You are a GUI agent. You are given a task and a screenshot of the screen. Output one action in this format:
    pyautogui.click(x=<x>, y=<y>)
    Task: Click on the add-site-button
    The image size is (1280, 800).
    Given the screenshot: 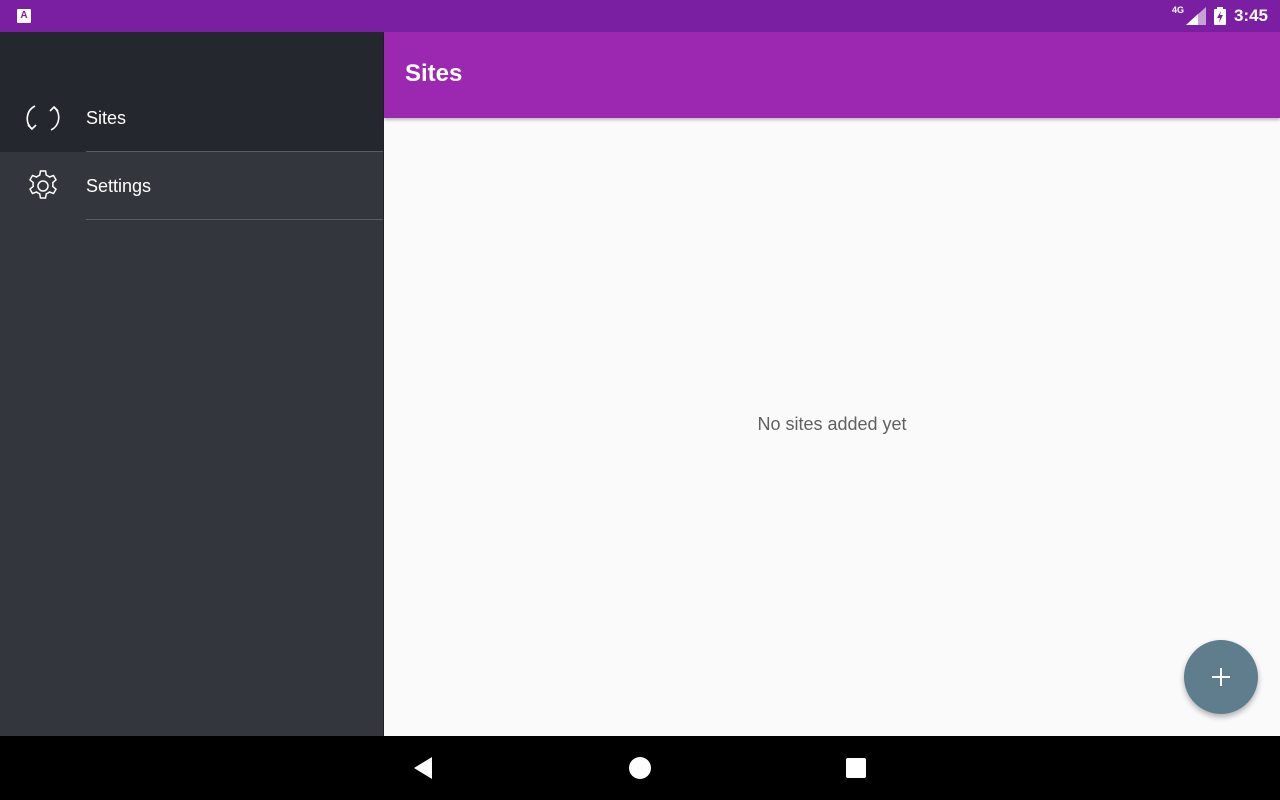 What is the action you would take?
    pyautogui.click(x=1221, y=677)
    